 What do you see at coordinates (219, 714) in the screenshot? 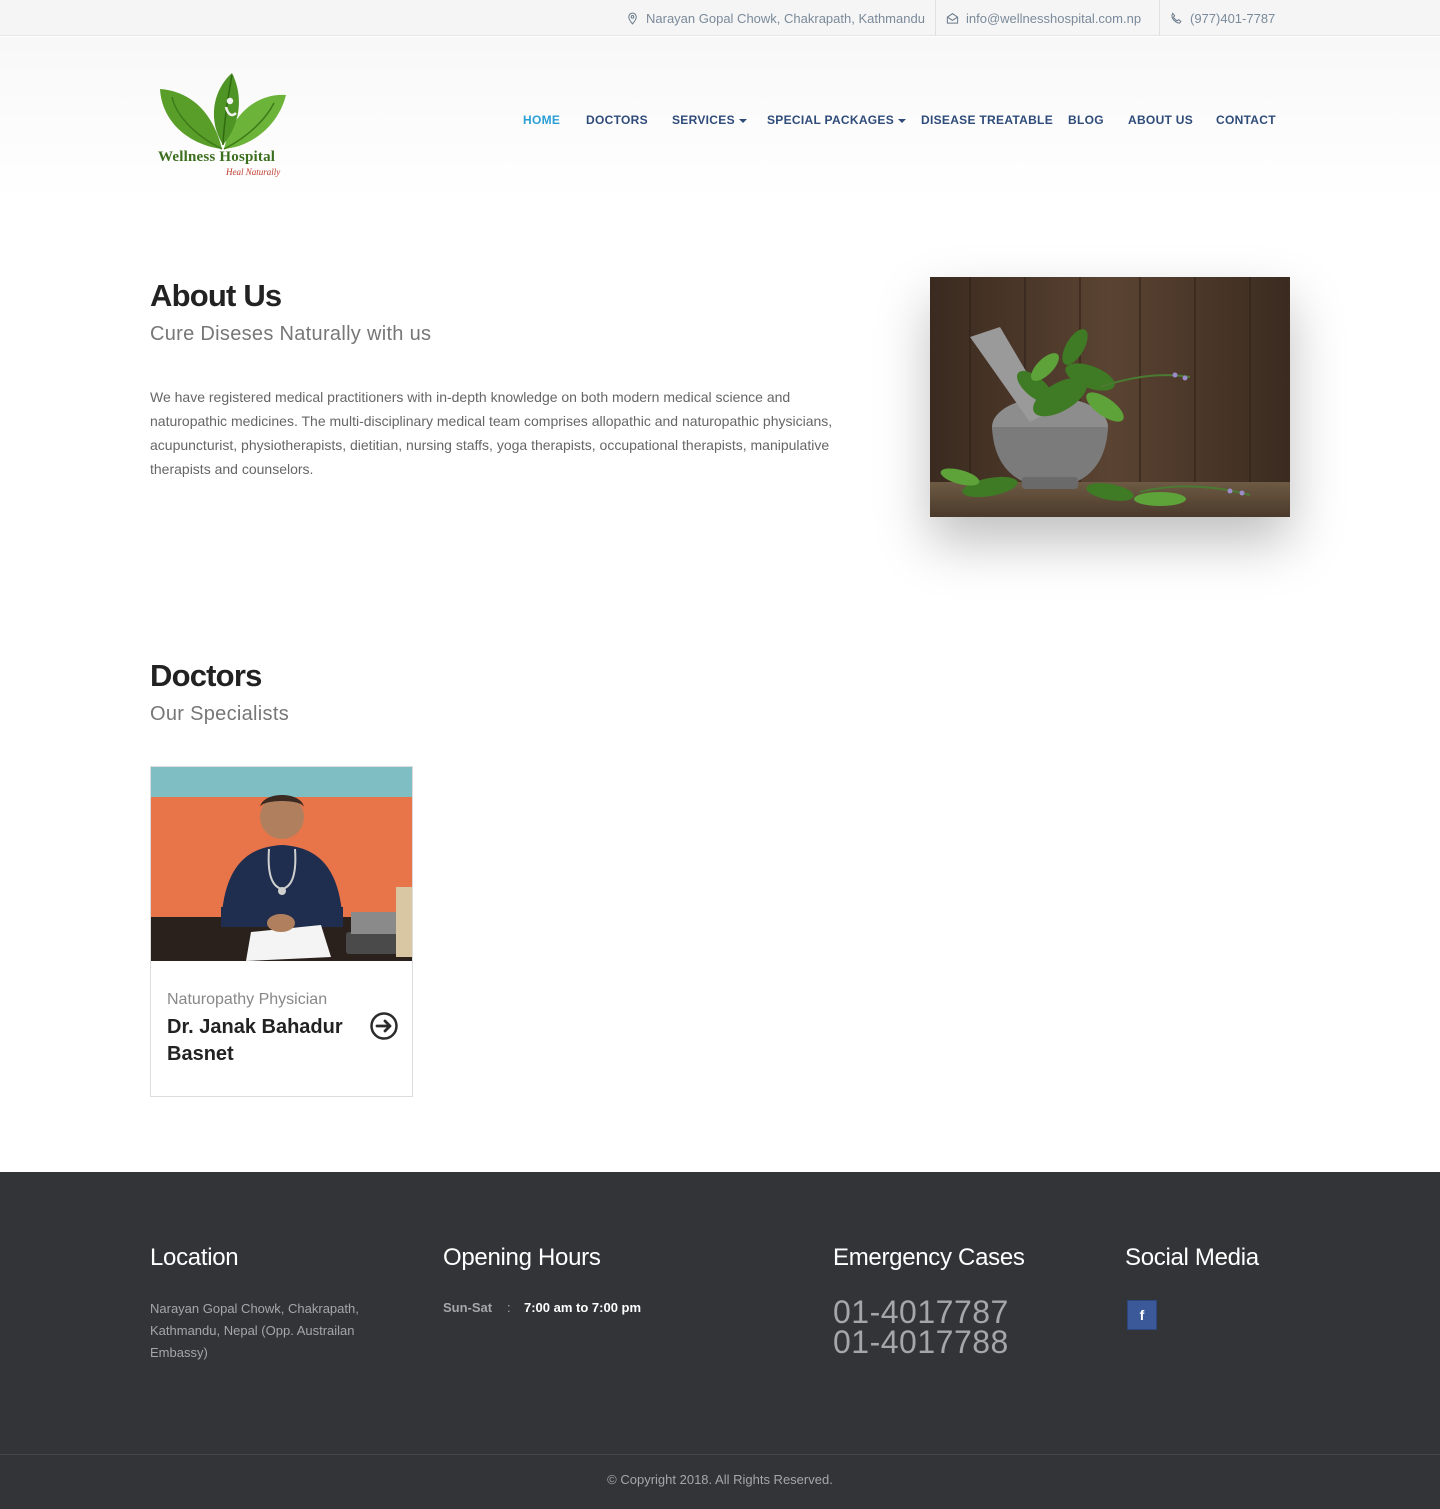
I see `doctors-subtitle: Our Specialists` at bounding box center [219, 714].